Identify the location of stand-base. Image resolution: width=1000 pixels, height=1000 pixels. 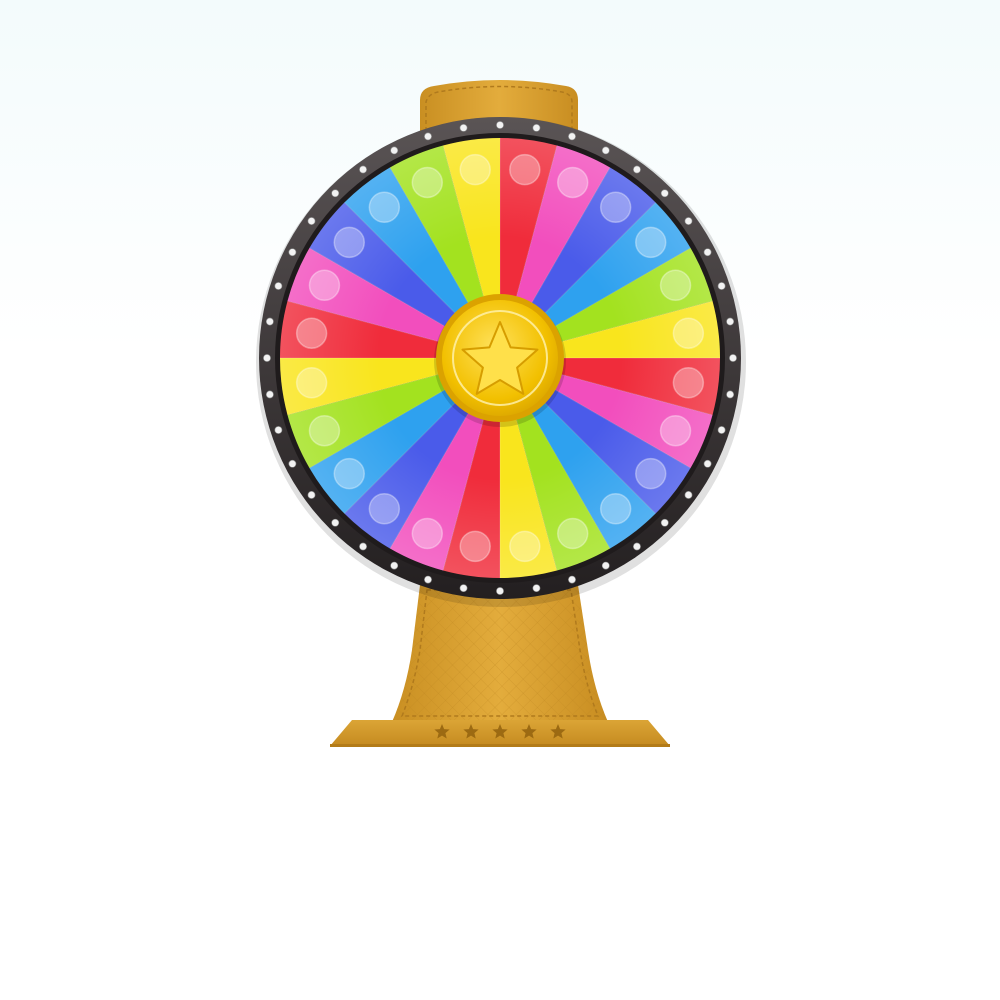
(500, 733).